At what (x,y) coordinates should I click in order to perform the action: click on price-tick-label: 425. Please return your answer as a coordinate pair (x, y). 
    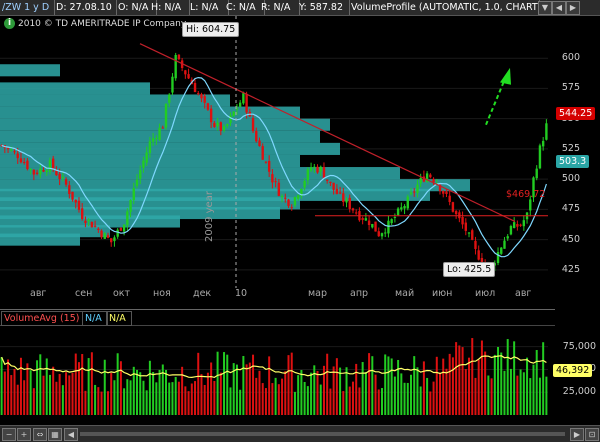
    Looking at the image, I should click on (570, 269).